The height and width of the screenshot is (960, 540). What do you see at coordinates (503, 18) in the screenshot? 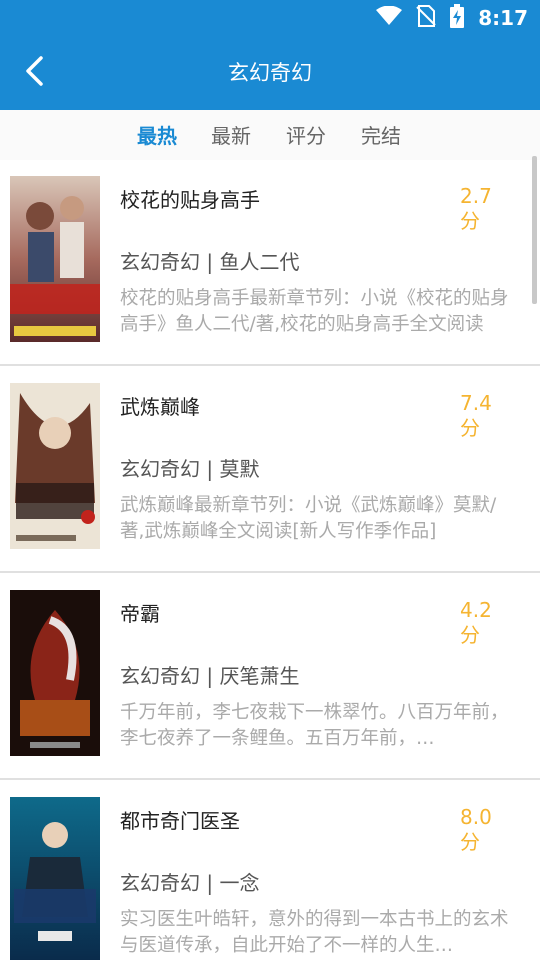
I see `status-time: 8:17` at bounding box center [503, 18].